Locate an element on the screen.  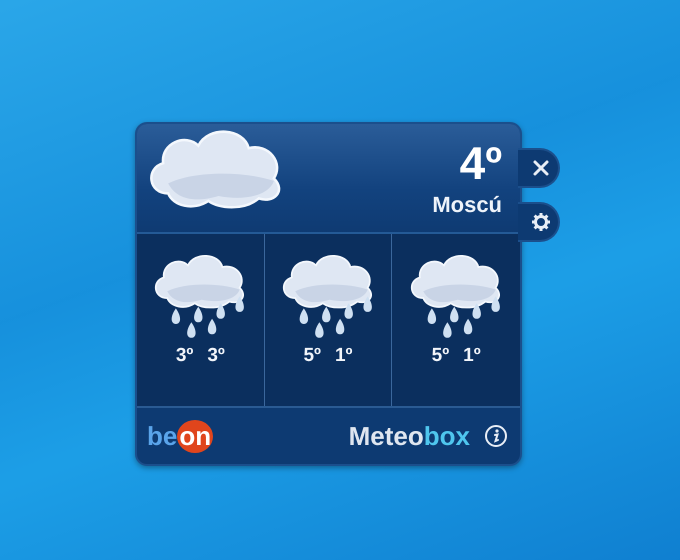
brand-logo: beon is located at coordinates (180, 436).